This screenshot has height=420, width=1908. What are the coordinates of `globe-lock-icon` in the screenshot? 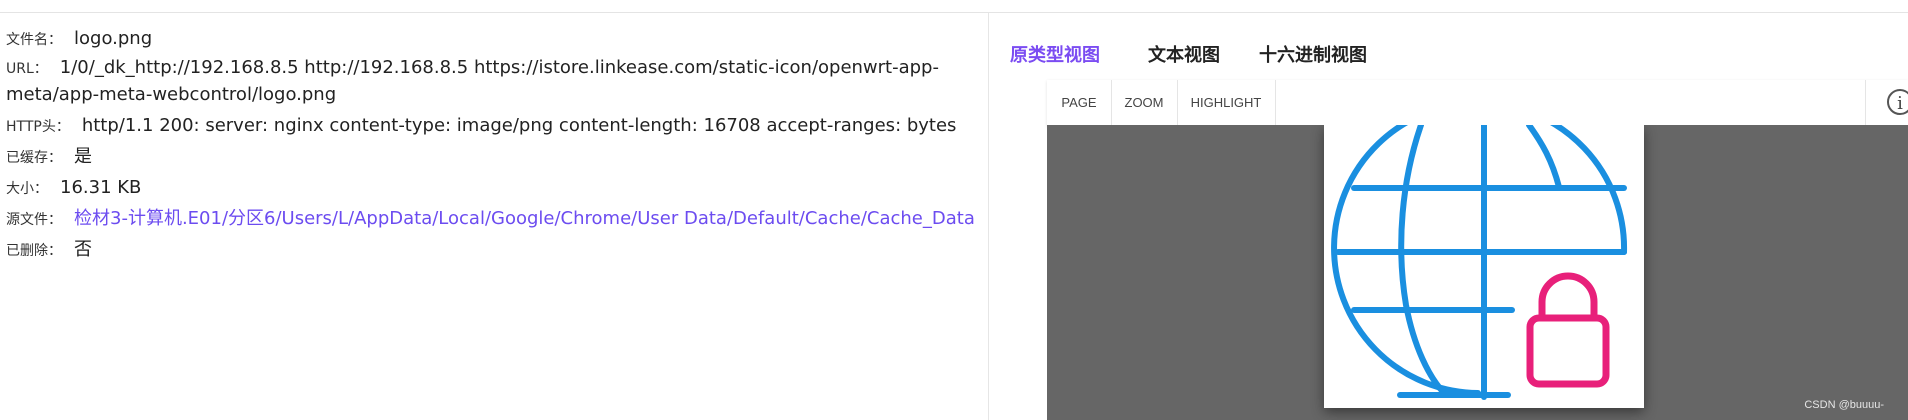 It's located at (1479, 262).